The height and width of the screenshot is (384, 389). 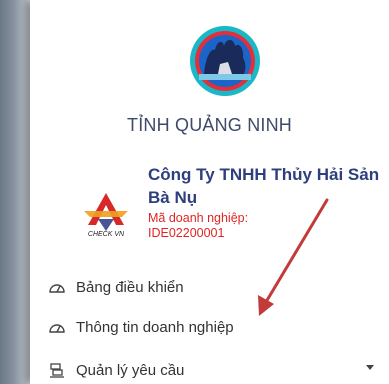 What do you see at coordinates (209, 125) in the screenshot?
I see `province-title: TỈNH QUẢNG NINH` at bounding box center [209, 125].